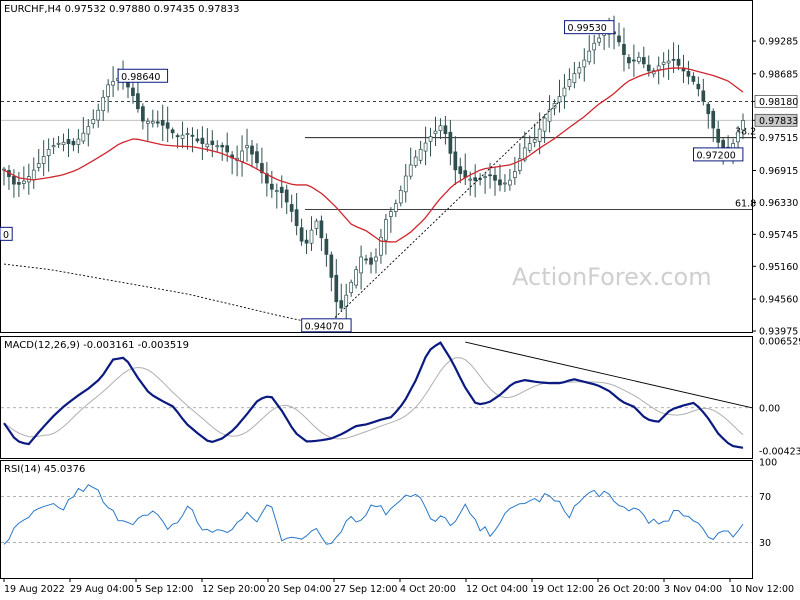 This screenshot has width=800, height=600. What do you see at coordinates (778, 121) in the screenshot?
I see `price-tick-label: 0.97833` at bounding box center [778, 121].